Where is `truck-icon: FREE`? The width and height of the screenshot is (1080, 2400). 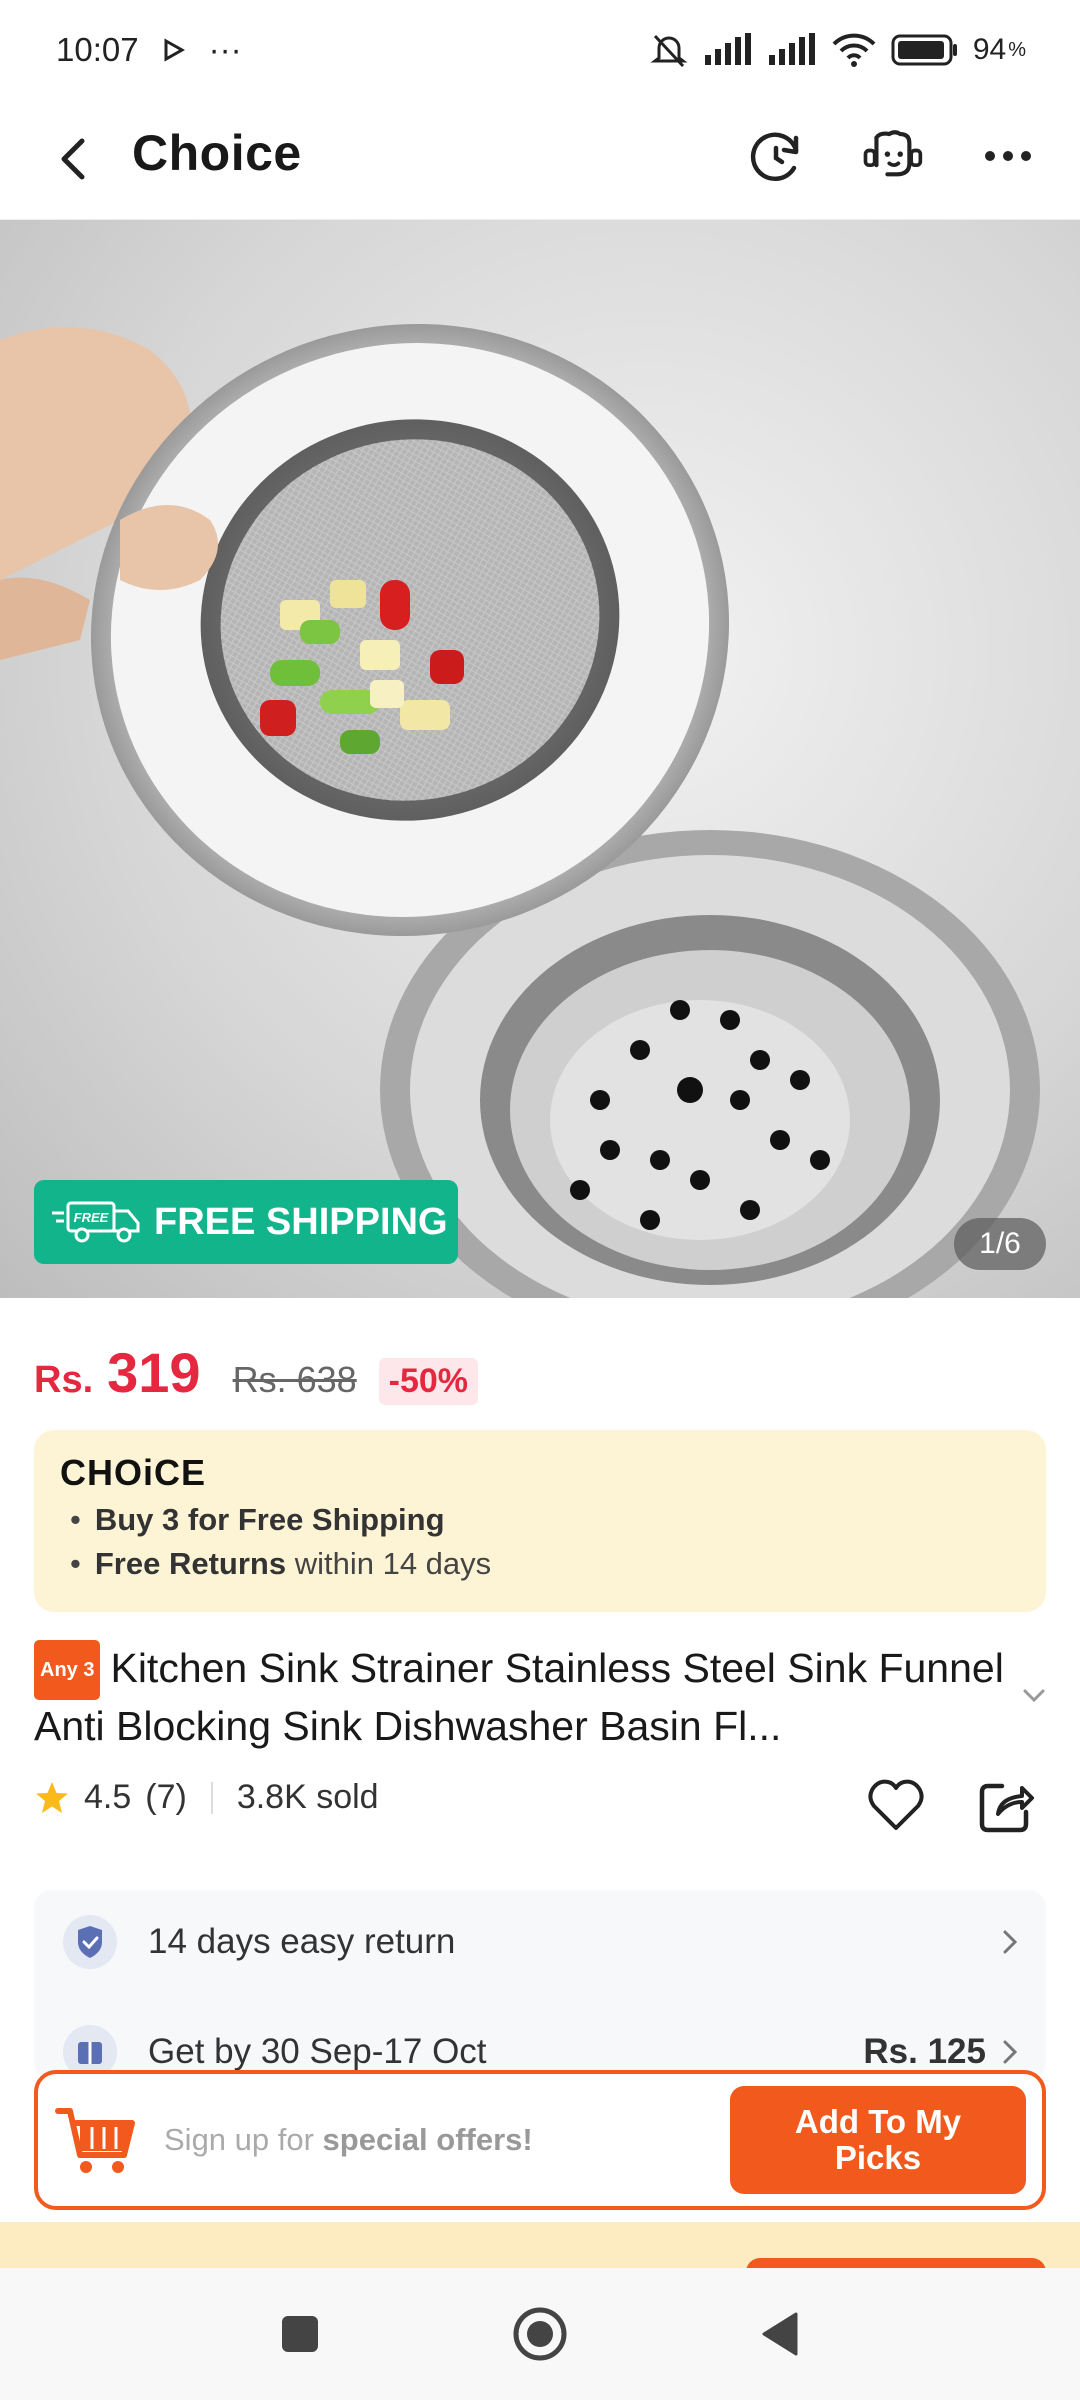 truck-icon: FREE is located at coordinates (96, 1222).